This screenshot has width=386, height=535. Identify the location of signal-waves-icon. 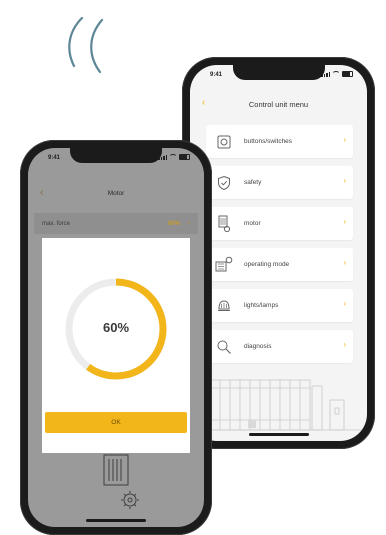
(86, 45).